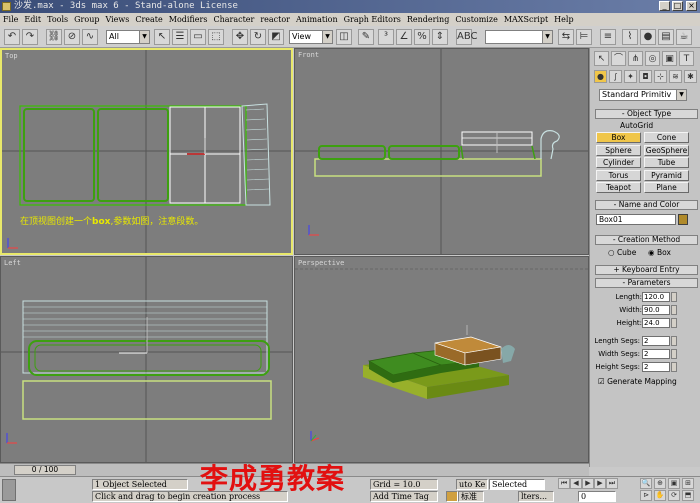  What do you see at coordinates (656, 367) in the screenshot?
I see `height-segs-spinner: 2` at bounding box center [656, 367].